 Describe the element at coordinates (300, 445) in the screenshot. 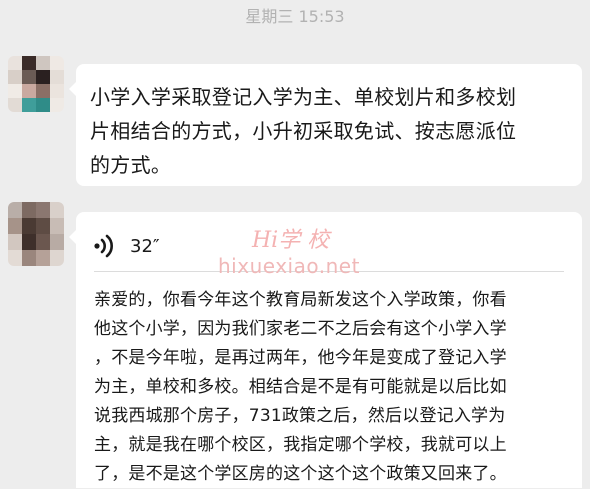

I see `transcript-line: 主，就是我在哪个校区，我指定哪个学校，我就可以上` at that location.